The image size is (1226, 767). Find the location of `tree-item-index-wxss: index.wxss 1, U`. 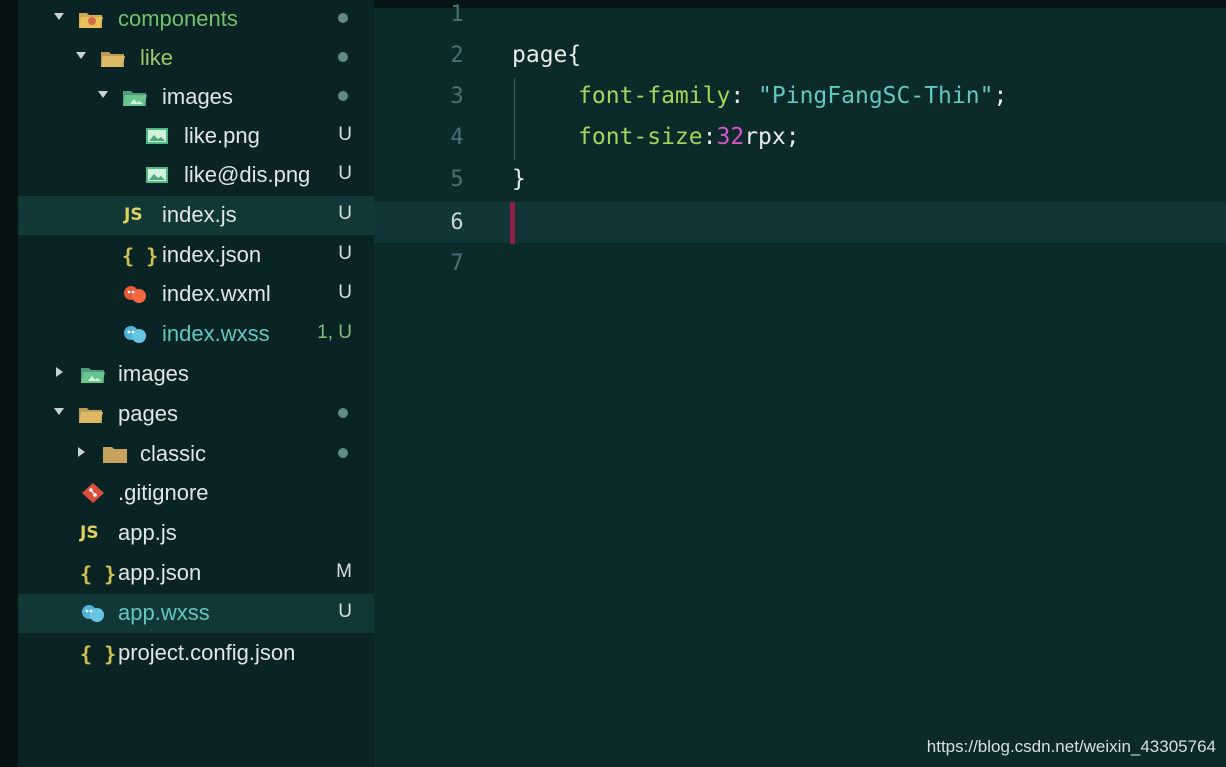

tree-item-index-wxss: index.wxss 1, U is located at coordinates (196, 334).